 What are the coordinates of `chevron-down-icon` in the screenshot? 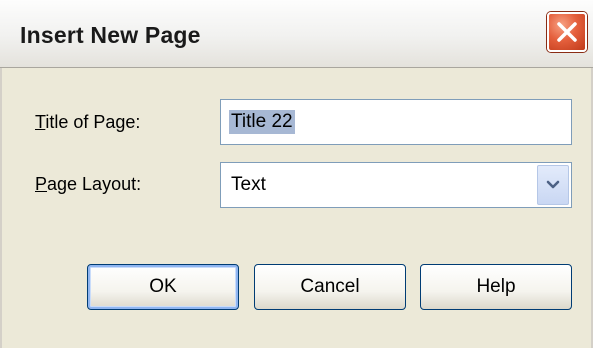 It's located at (553, 184).